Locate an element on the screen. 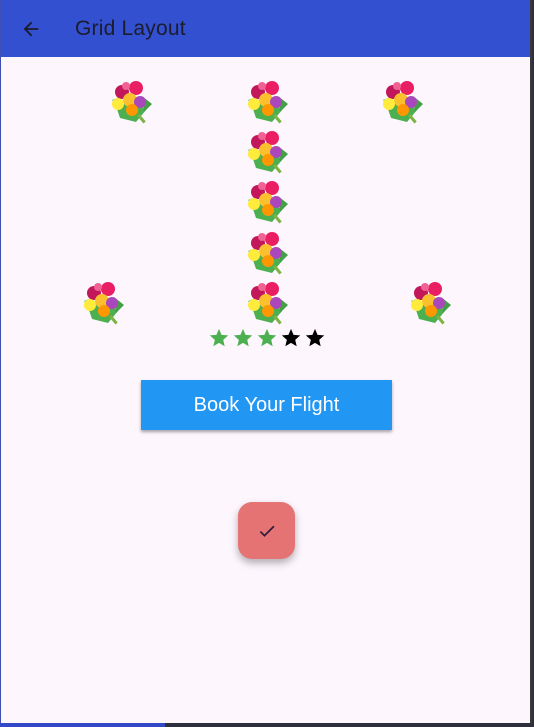  star-rating is located at coordinates (267, 338).